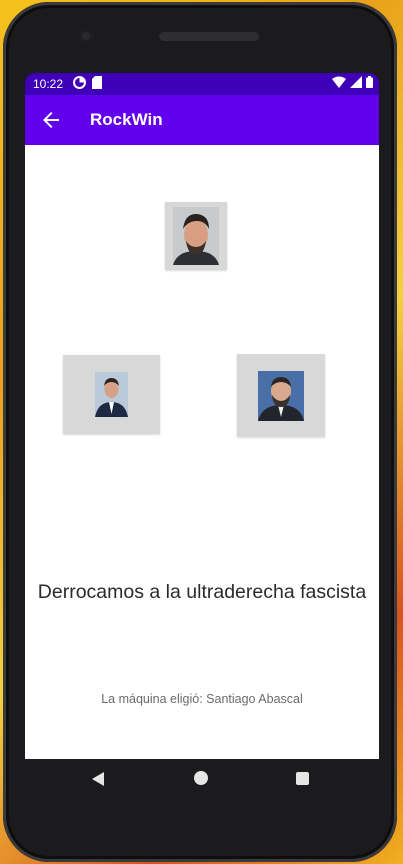 Image resolution: width=403 pixels, height=864 pixels. I want to click on option-right-button, so click(281, 395).